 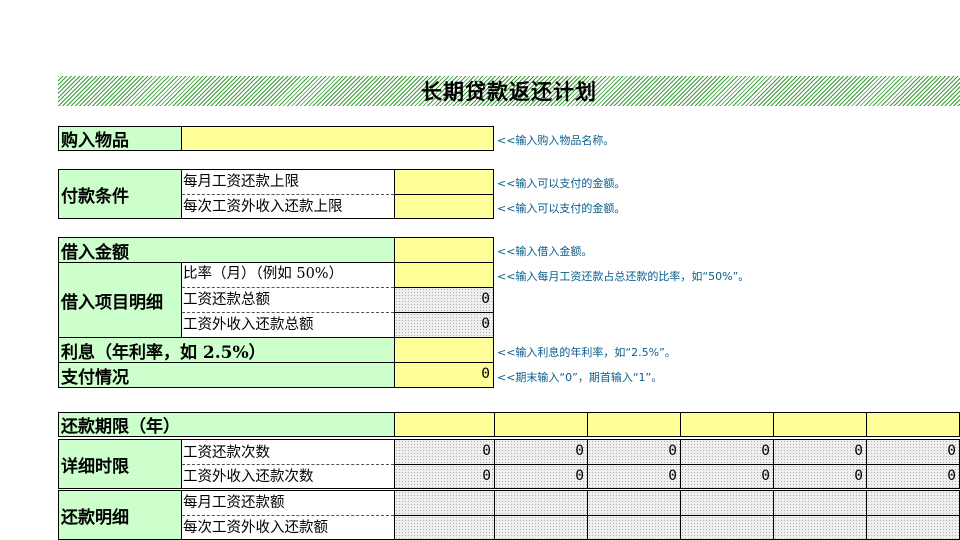 I want to click on borrow-amount-input, so click(x=444, y=250).